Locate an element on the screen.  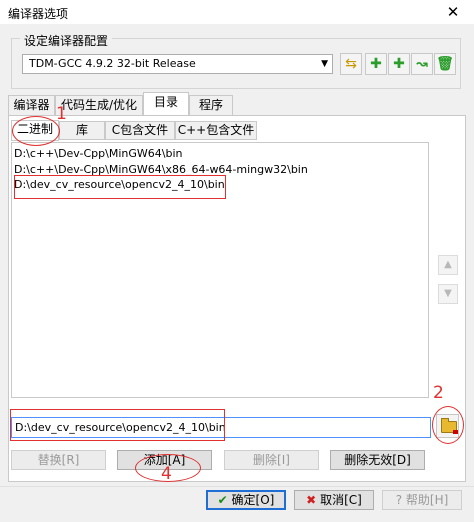
close-icon: ✕ is located at coordinates (453, 12).